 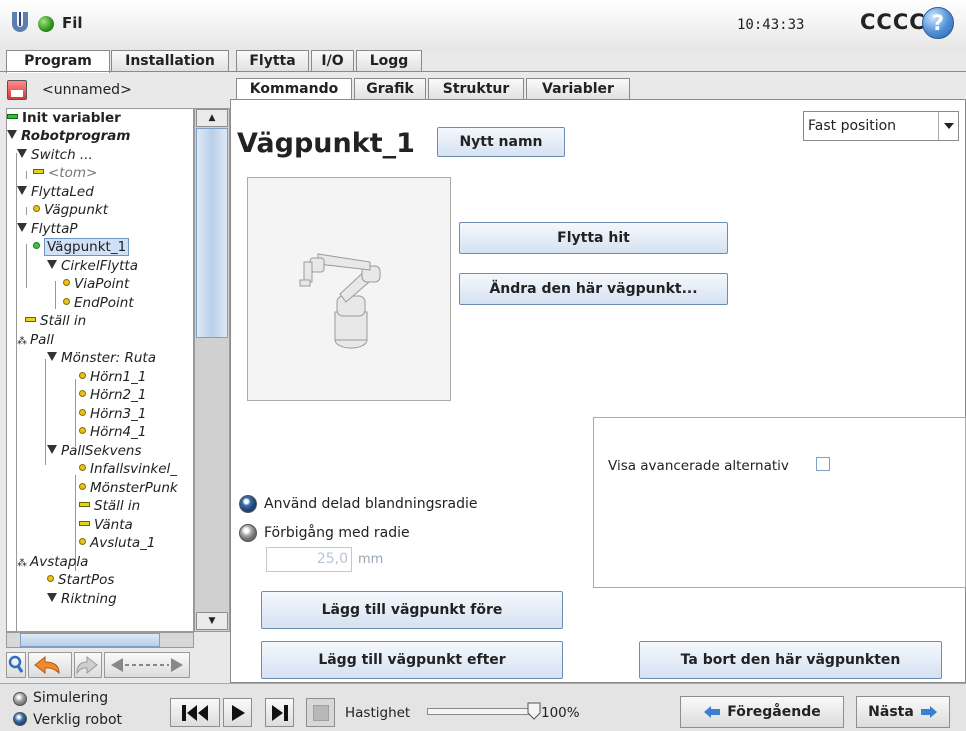 What do you see at coordinates (70, 210) in the screenshot?
I see `tree-item: Vägpunkt` at bounding box center [70, 210].